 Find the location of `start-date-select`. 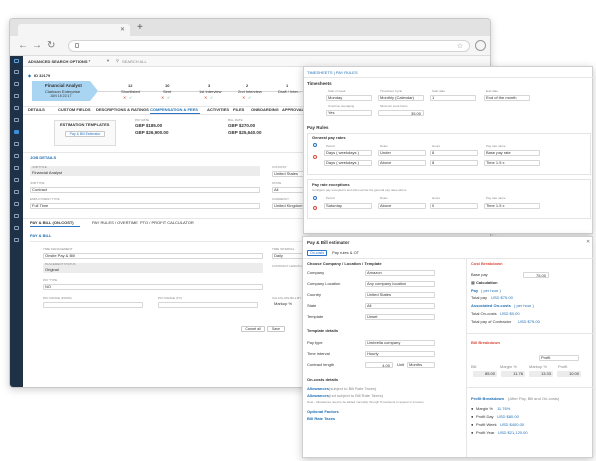

start-date-select is located at coordinates (453, 98).